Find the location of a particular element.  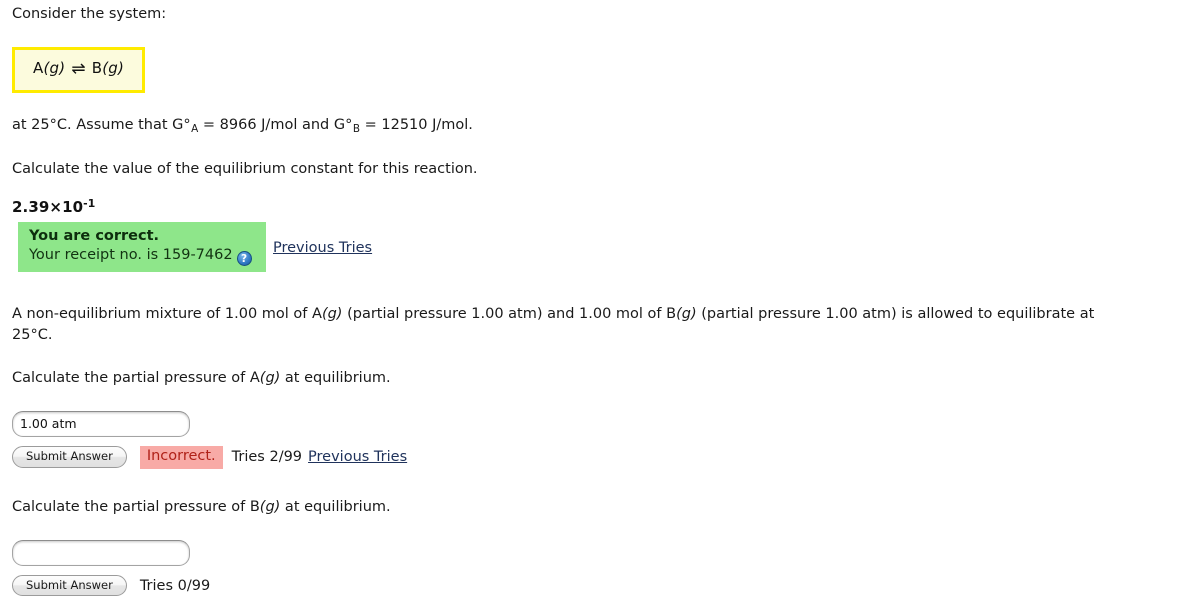

scenario-line2: 25°C. is located at coordinates (32, 334).